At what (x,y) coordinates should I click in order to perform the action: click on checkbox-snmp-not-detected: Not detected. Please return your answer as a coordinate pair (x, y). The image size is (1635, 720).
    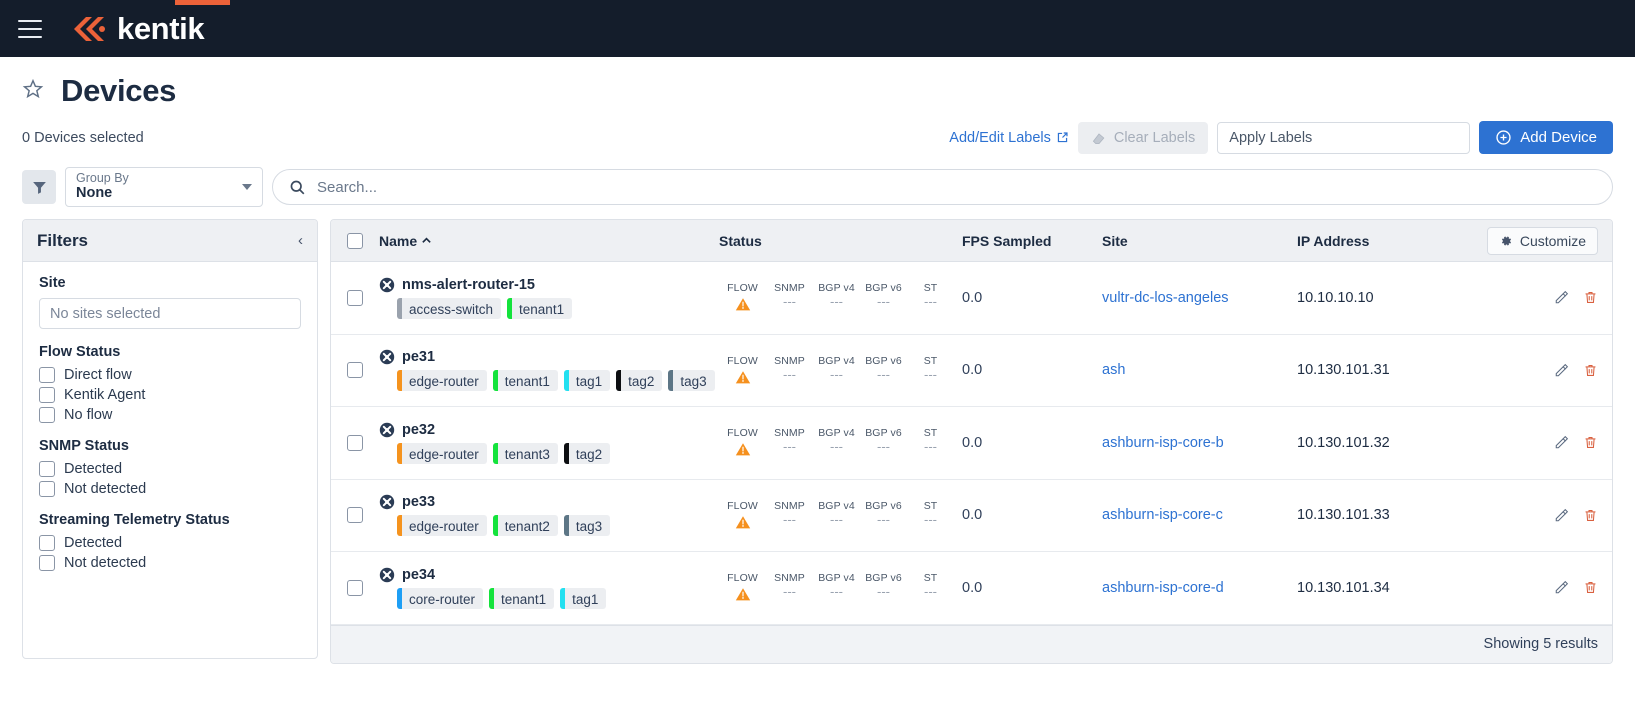
    Looking at the image, I should click on (170, 489).